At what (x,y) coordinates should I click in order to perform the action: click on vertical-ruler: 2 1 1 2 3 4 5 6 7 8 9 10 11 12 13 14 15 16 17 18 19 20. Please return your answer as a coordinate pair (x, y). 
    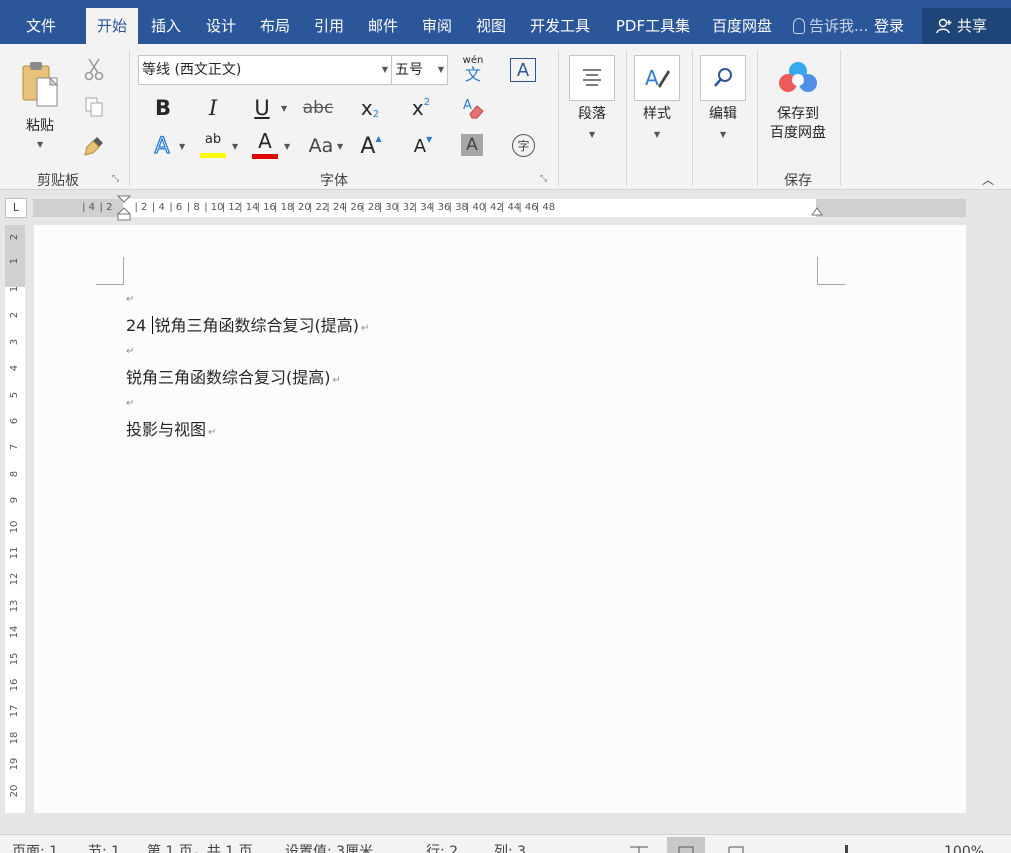
    Looking at the image, I should click on (15, 519).